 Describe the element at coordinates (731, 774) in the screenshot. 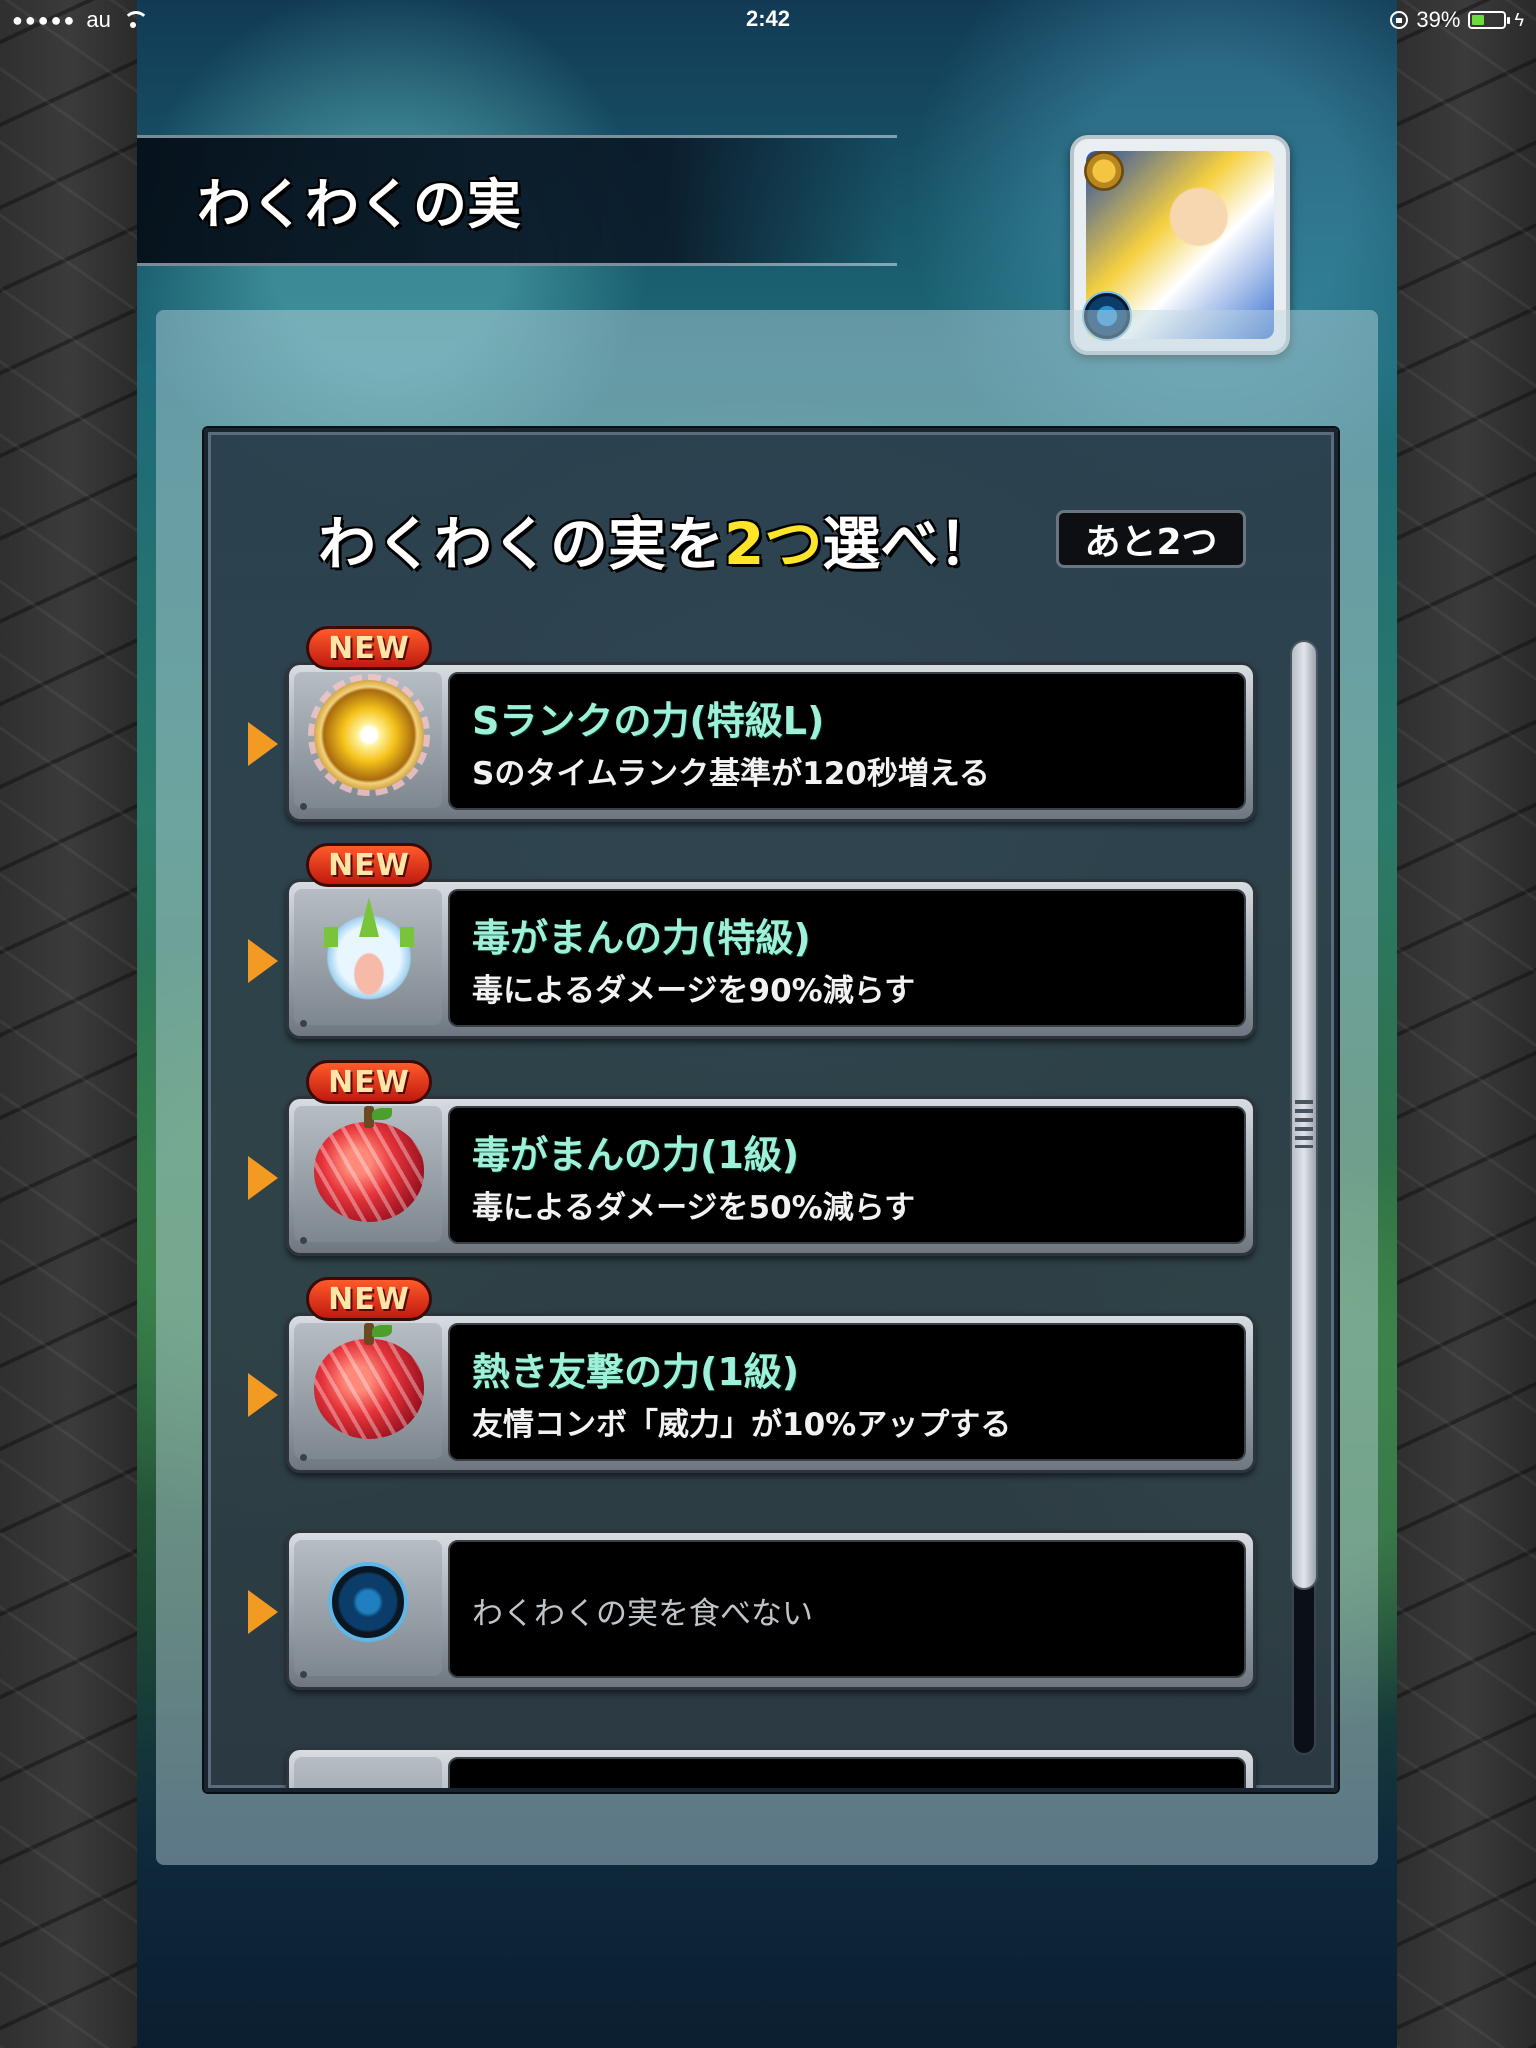

I see `option-description: Sのタイムランク基準が120秒増える` at that location.